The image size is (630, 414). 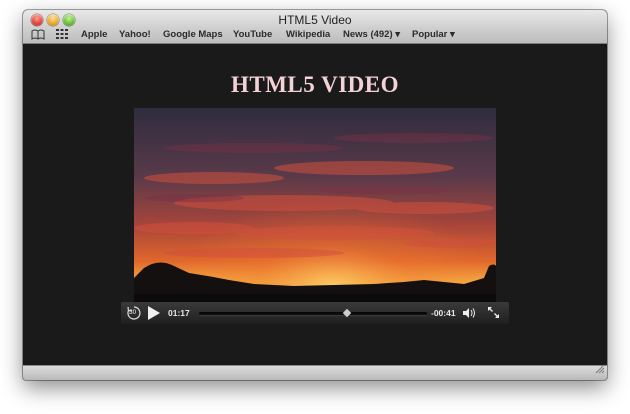 What do you see at coordinates (443, 313) in the screenshot?
I see `remaining-time: -00:41` at bounding box center [443, 313].